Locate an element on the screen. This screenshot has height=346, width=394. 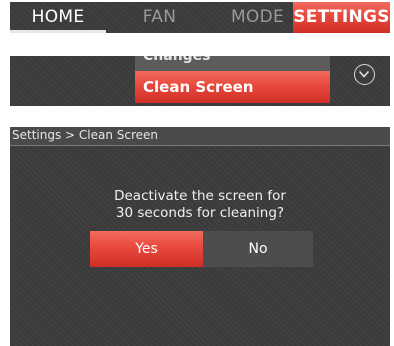
tab-mode: MODE is located at coordinates (257, 17).